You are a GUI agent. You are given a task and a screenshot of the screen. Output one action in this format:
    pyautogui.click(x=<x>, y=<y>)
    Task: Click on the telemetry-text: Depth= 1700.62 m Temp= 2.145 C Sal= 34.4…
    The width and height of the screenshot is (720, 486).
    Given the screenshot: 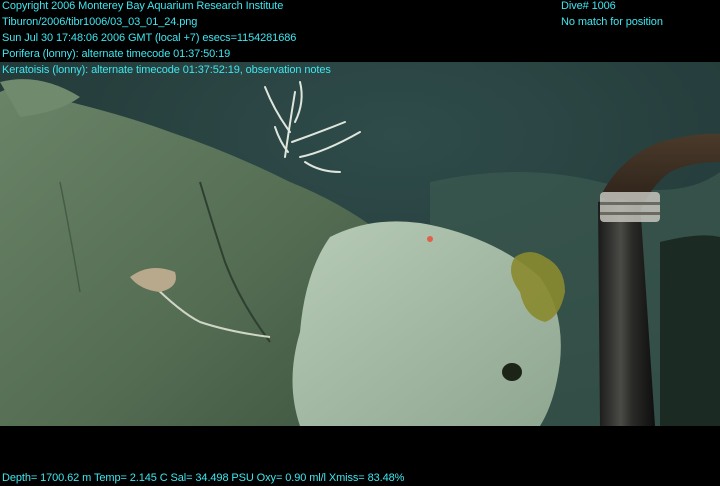 What is the action you would take?
    pyautogui.click(x=203, y=478)
    